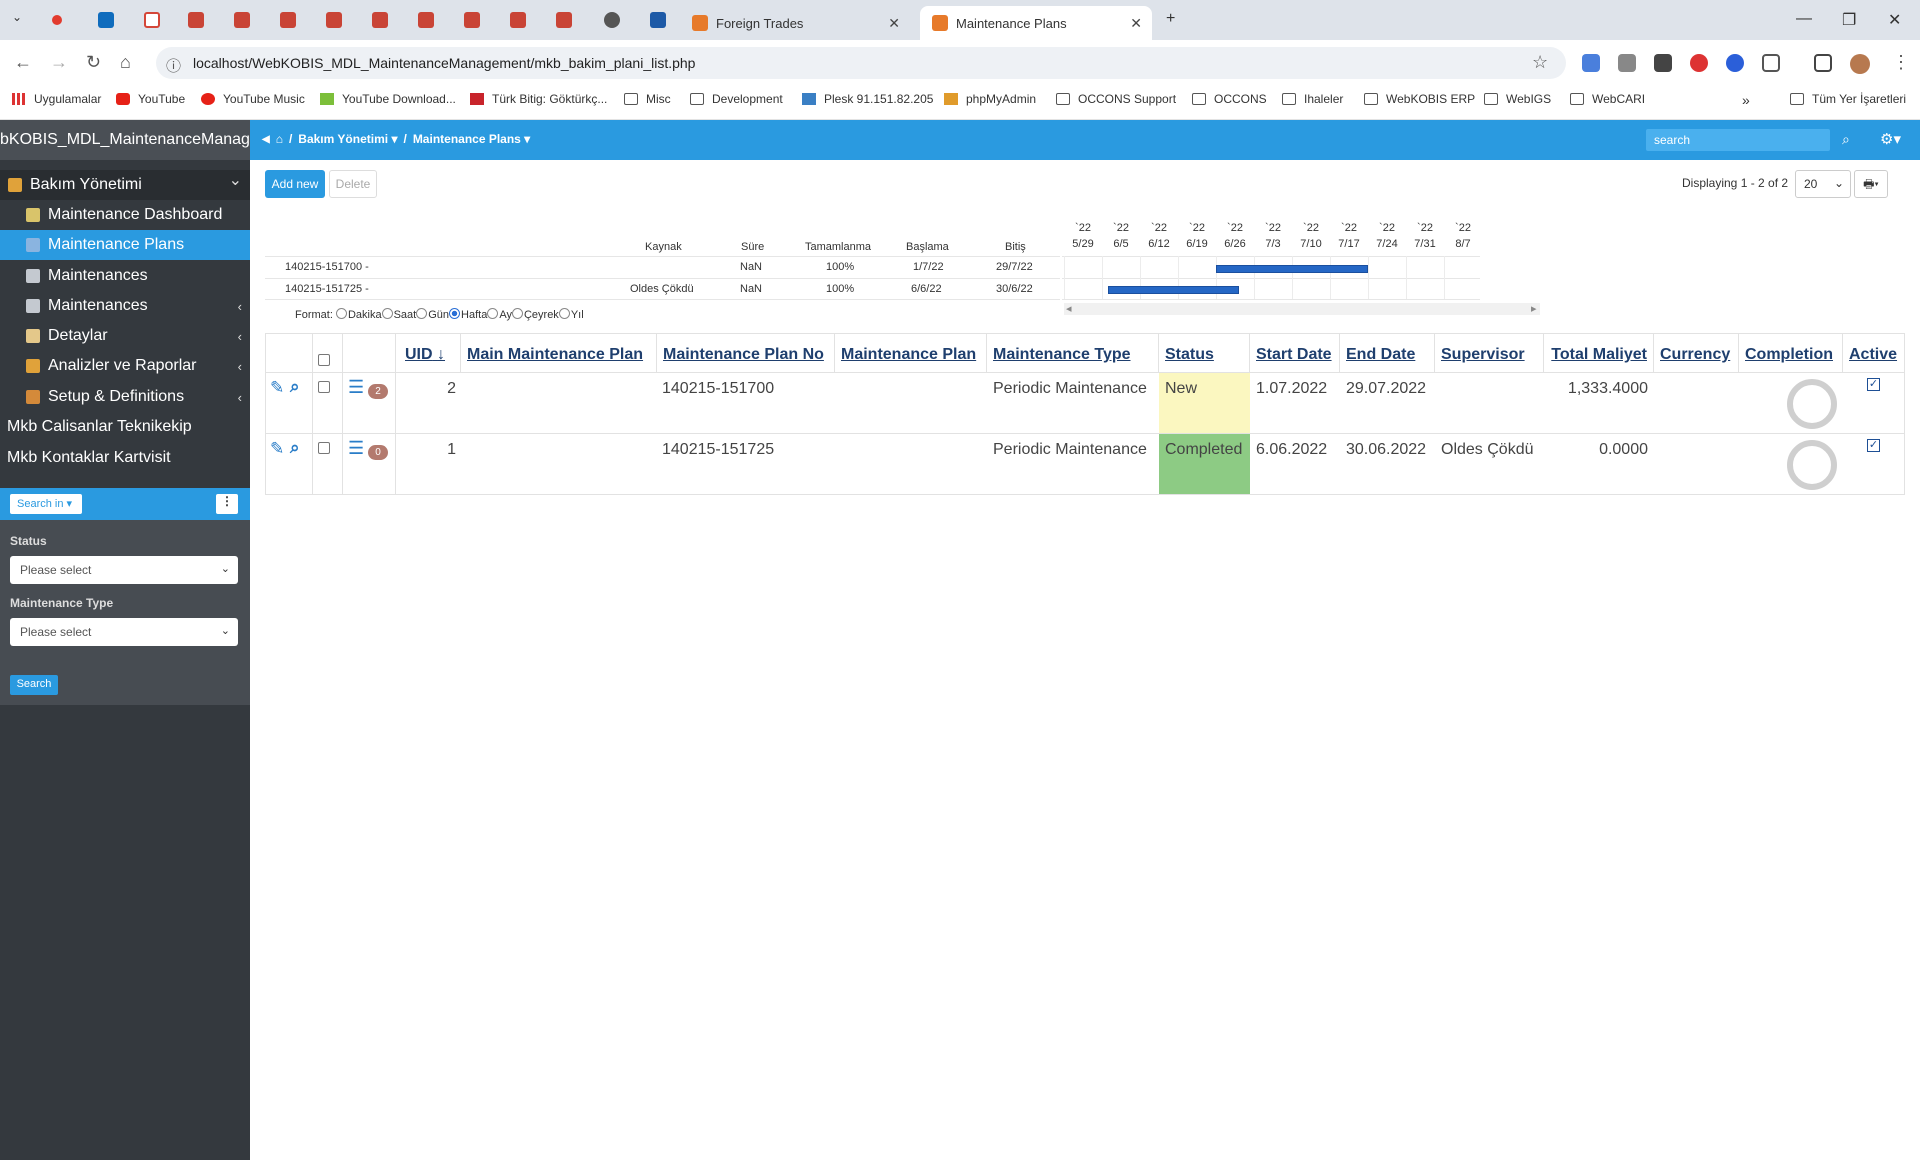 This screenshot has height=1160, width=1920. What do you see at coordinates (125, 397) in the screenshot?
I see `sidebar-item-setup: Setup & Definitions ‹` at bounding box center [125, 397].